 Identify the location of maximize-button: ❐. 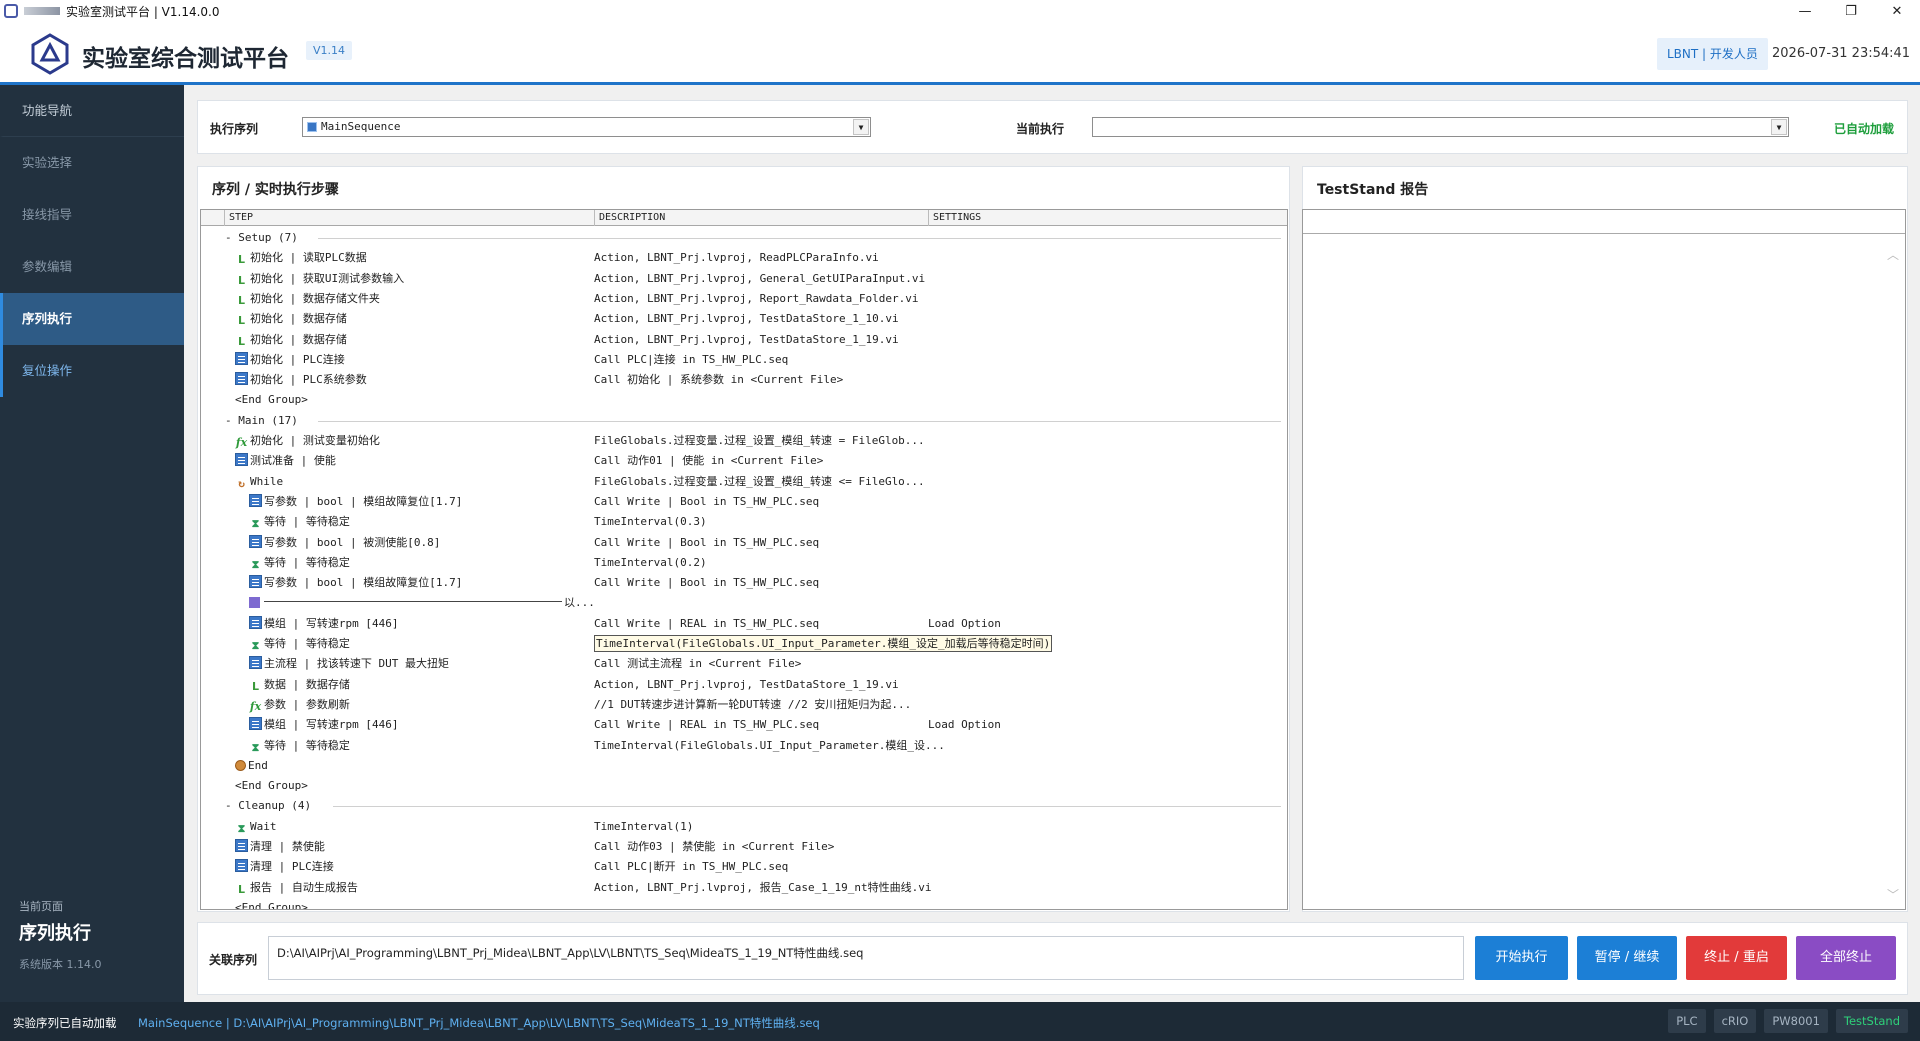
(1851, 11).